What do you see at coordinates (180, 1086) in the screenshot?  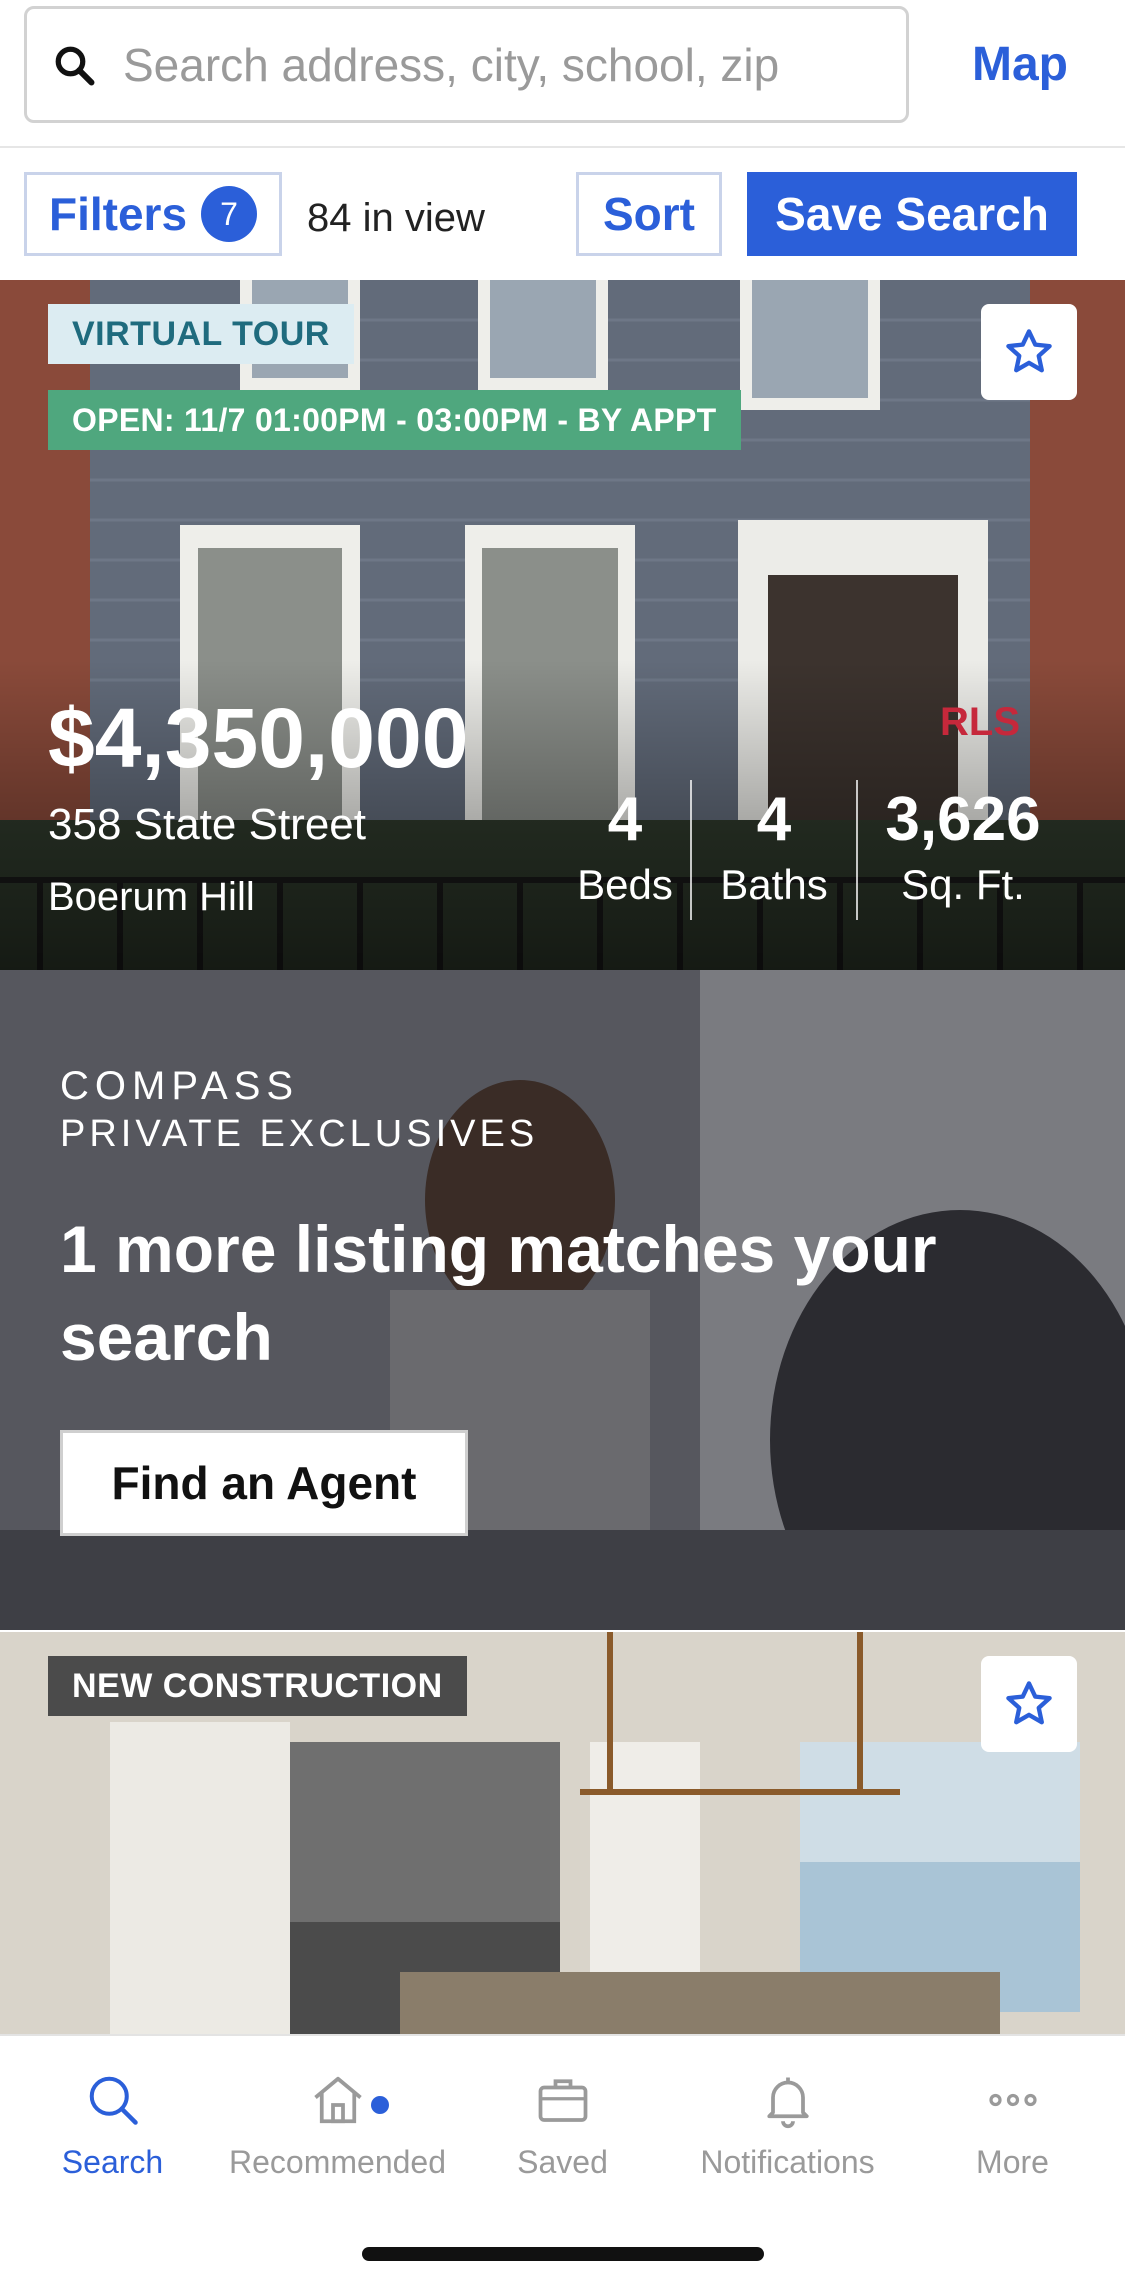 I see `promo-brand: COMPASS` at bounding box center [180, 1086].